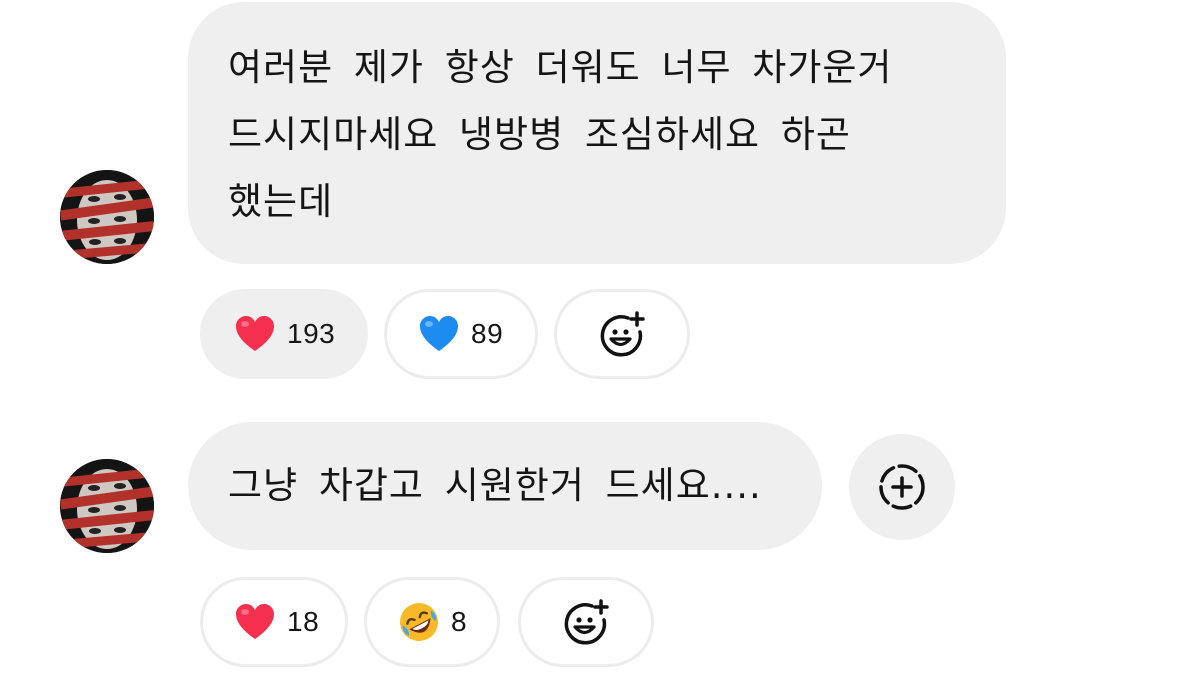  Describe the element at coordinates (487, 333) in the screenshot. I see `reaction-count: 89` at that location.